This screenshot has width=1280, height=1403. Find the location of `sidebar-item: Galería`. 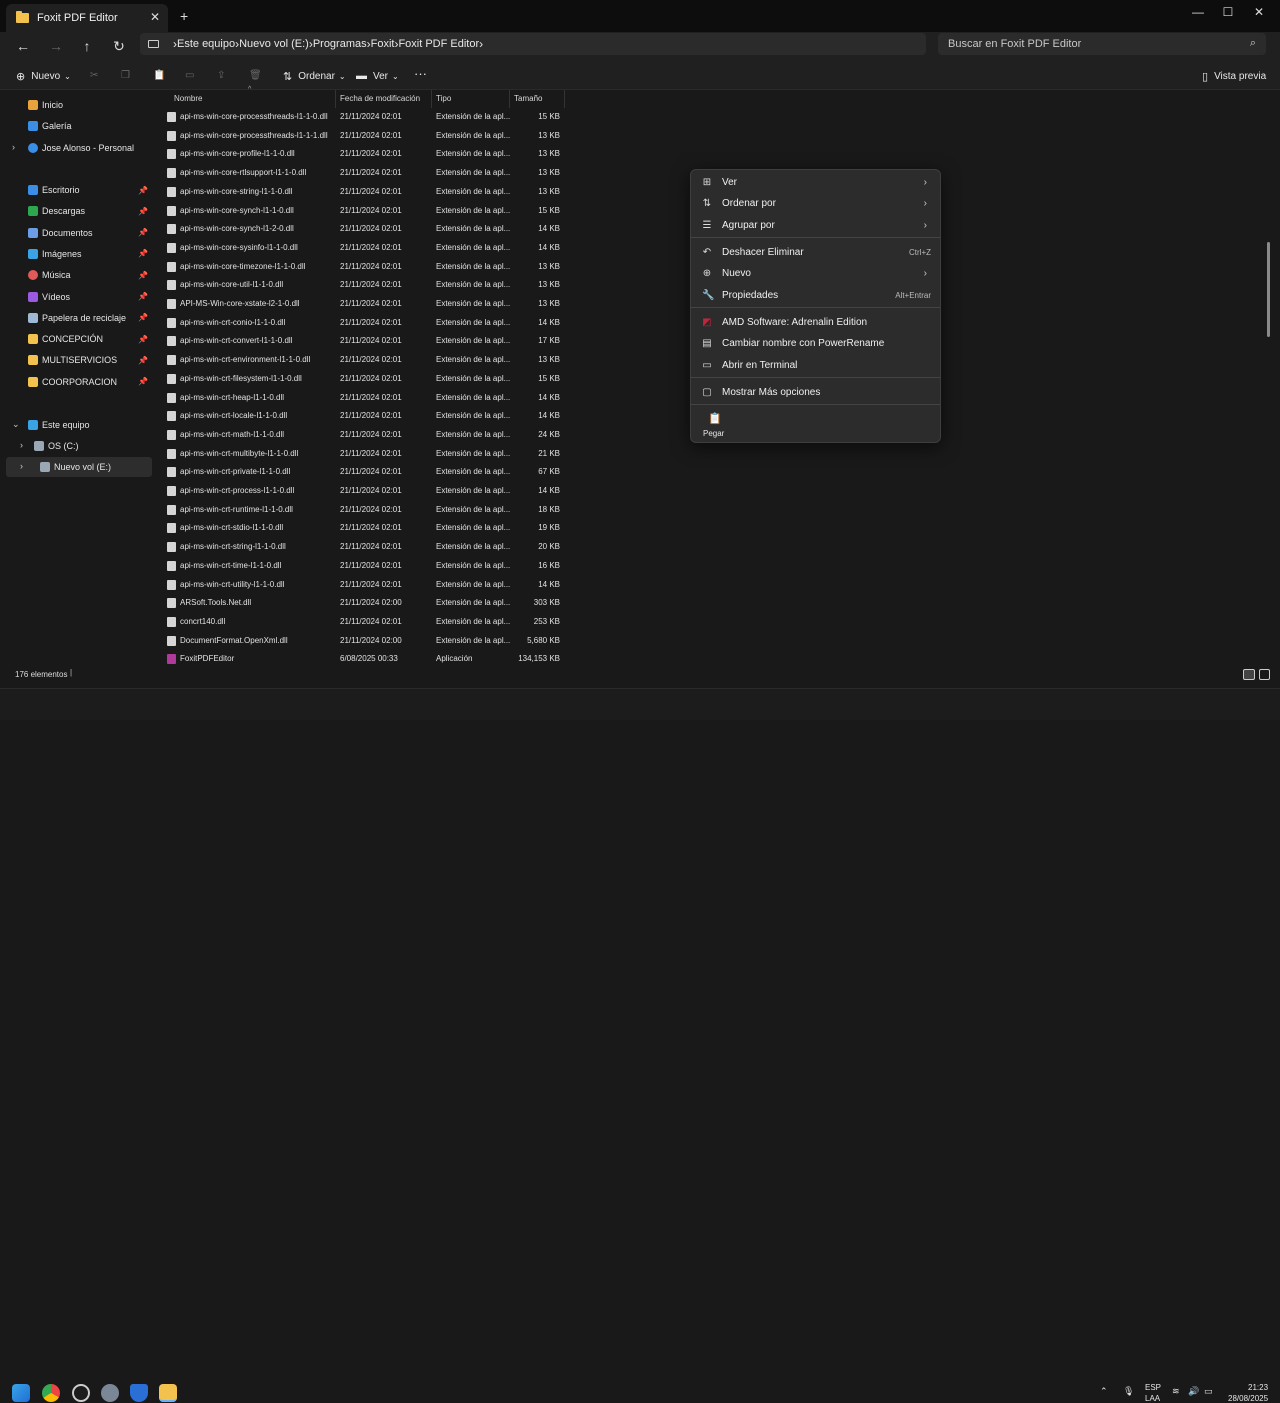

sidebar-item: Galería is located at coordinates (76, 126).